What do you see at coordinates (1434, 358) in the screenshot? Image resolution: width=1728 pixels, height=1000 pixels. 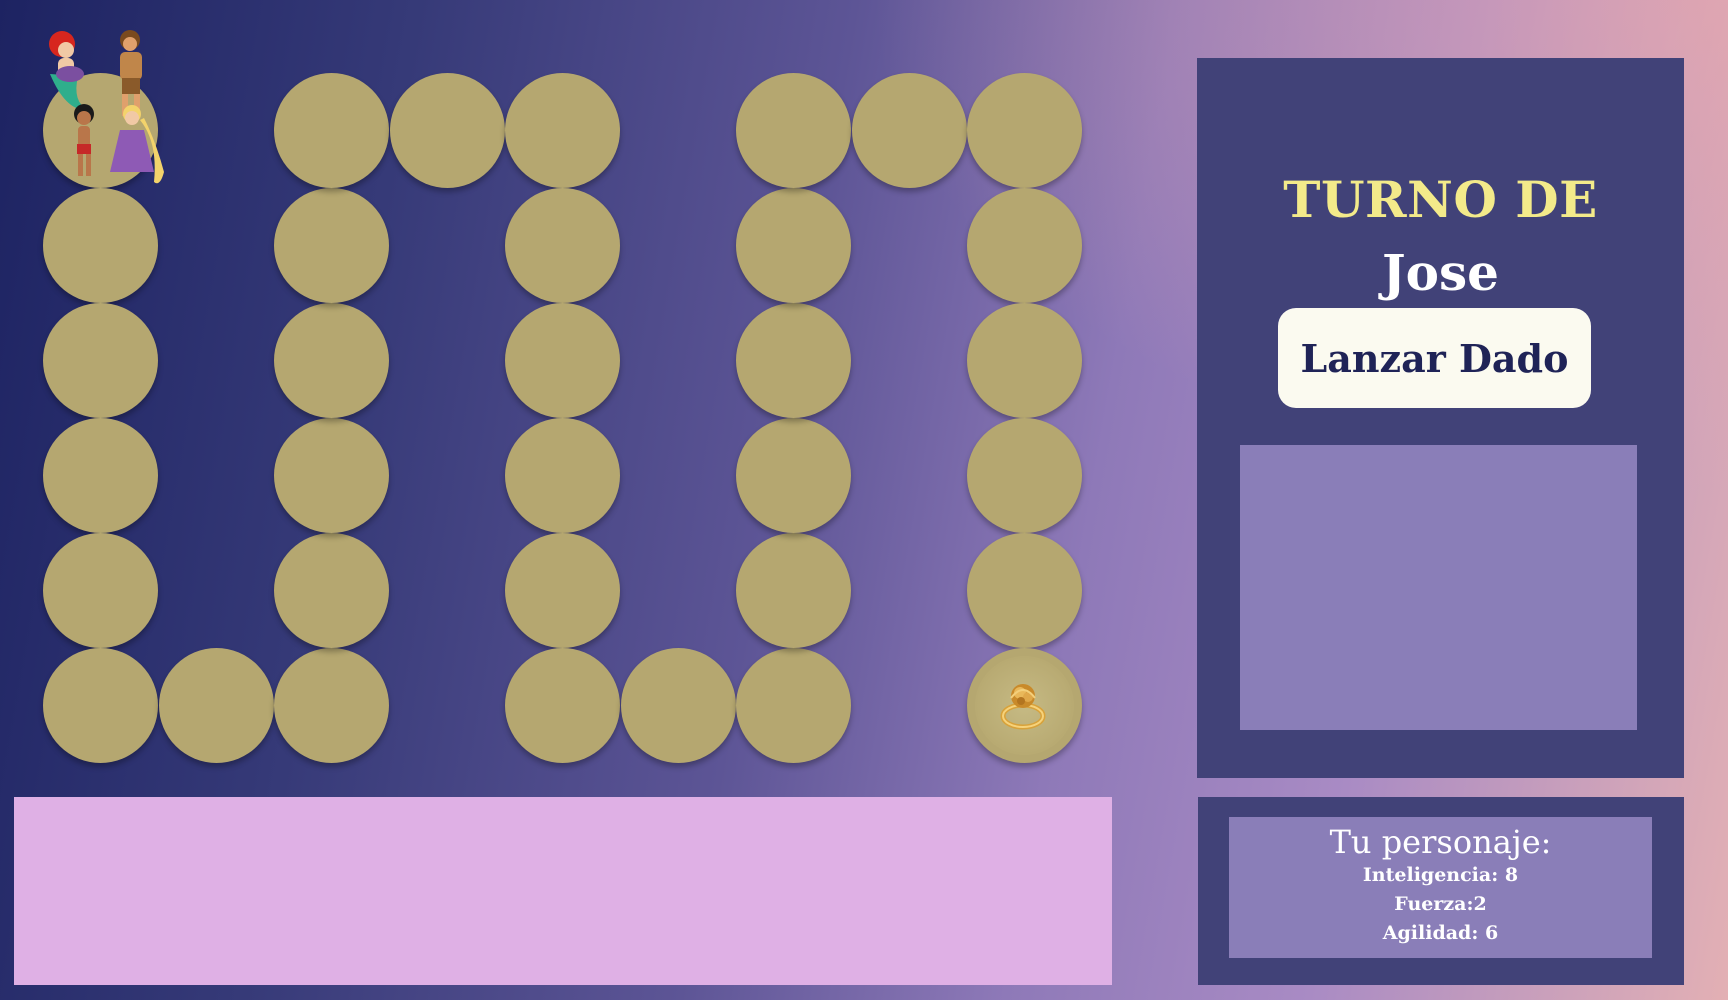 I see `roll-dice-button: Lanzar Dado` at bounding box center [1434, 358].